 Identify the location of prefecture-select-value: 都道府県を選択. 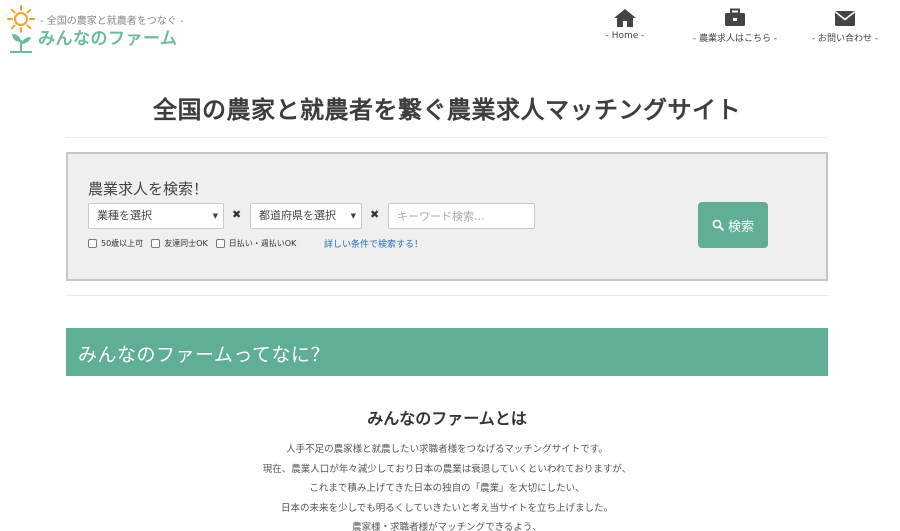
(297, 215).